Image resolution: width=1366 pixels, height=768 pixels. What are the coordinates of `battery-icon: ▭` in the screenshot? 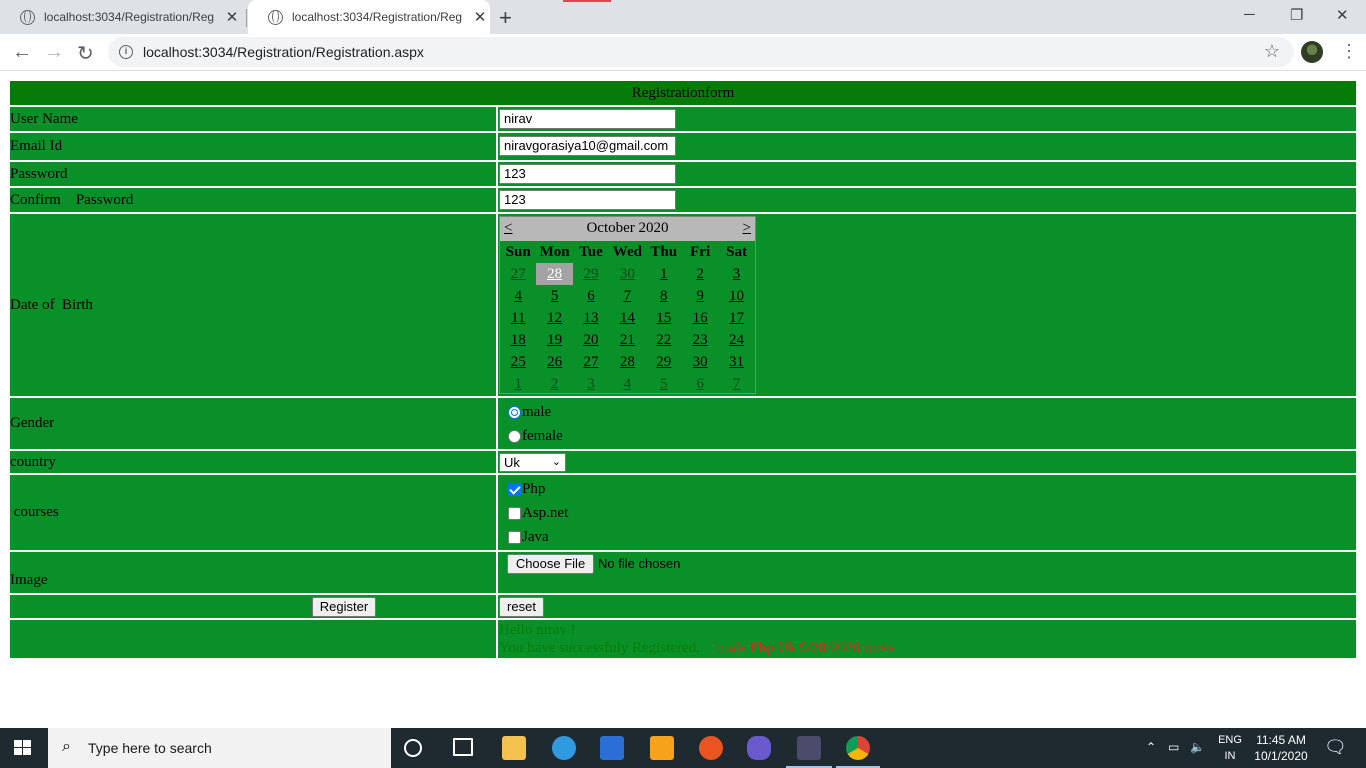 It's located at (1173, 747).